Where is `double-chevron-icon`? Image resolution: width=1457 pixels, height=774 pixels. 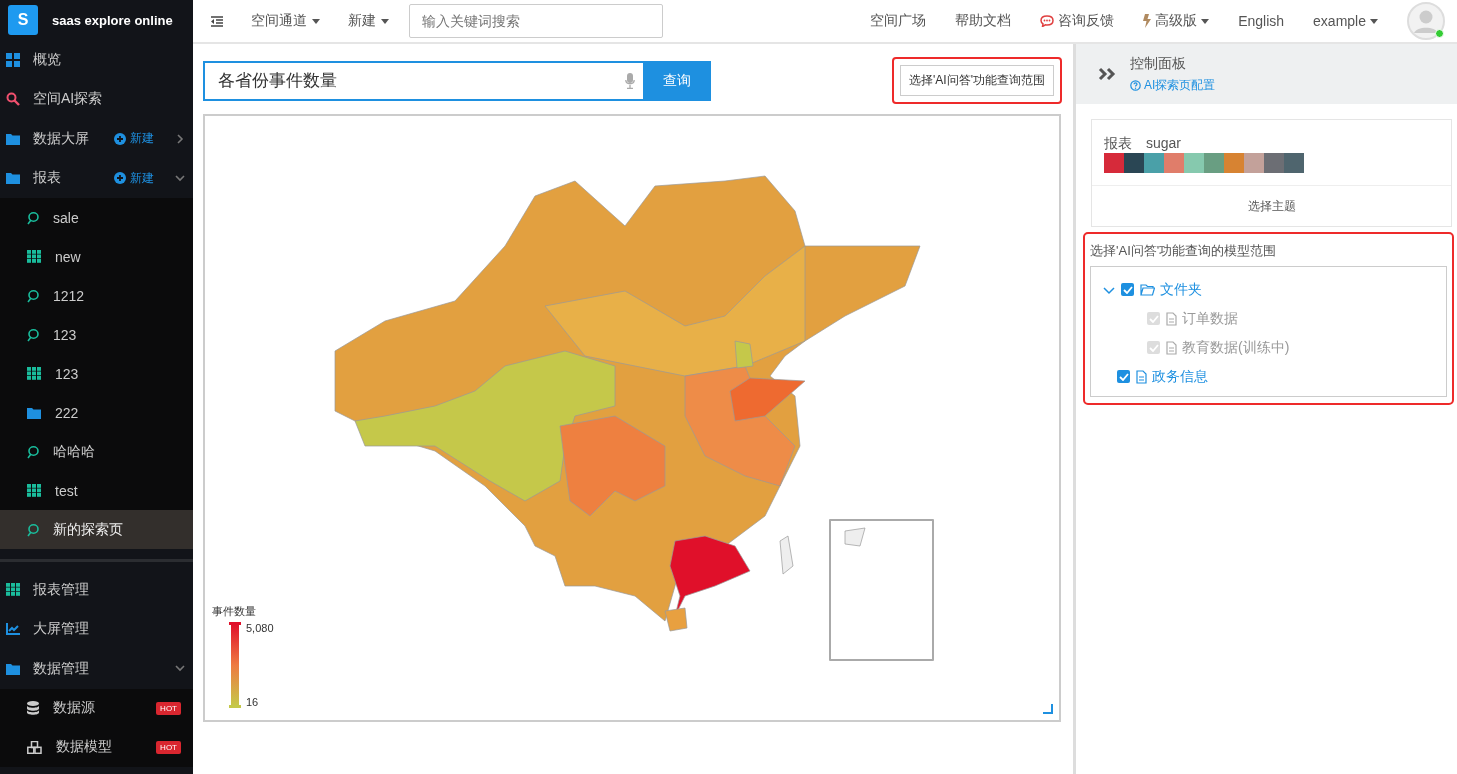 double-chevron-icon is located at coordinates (1108, 74).